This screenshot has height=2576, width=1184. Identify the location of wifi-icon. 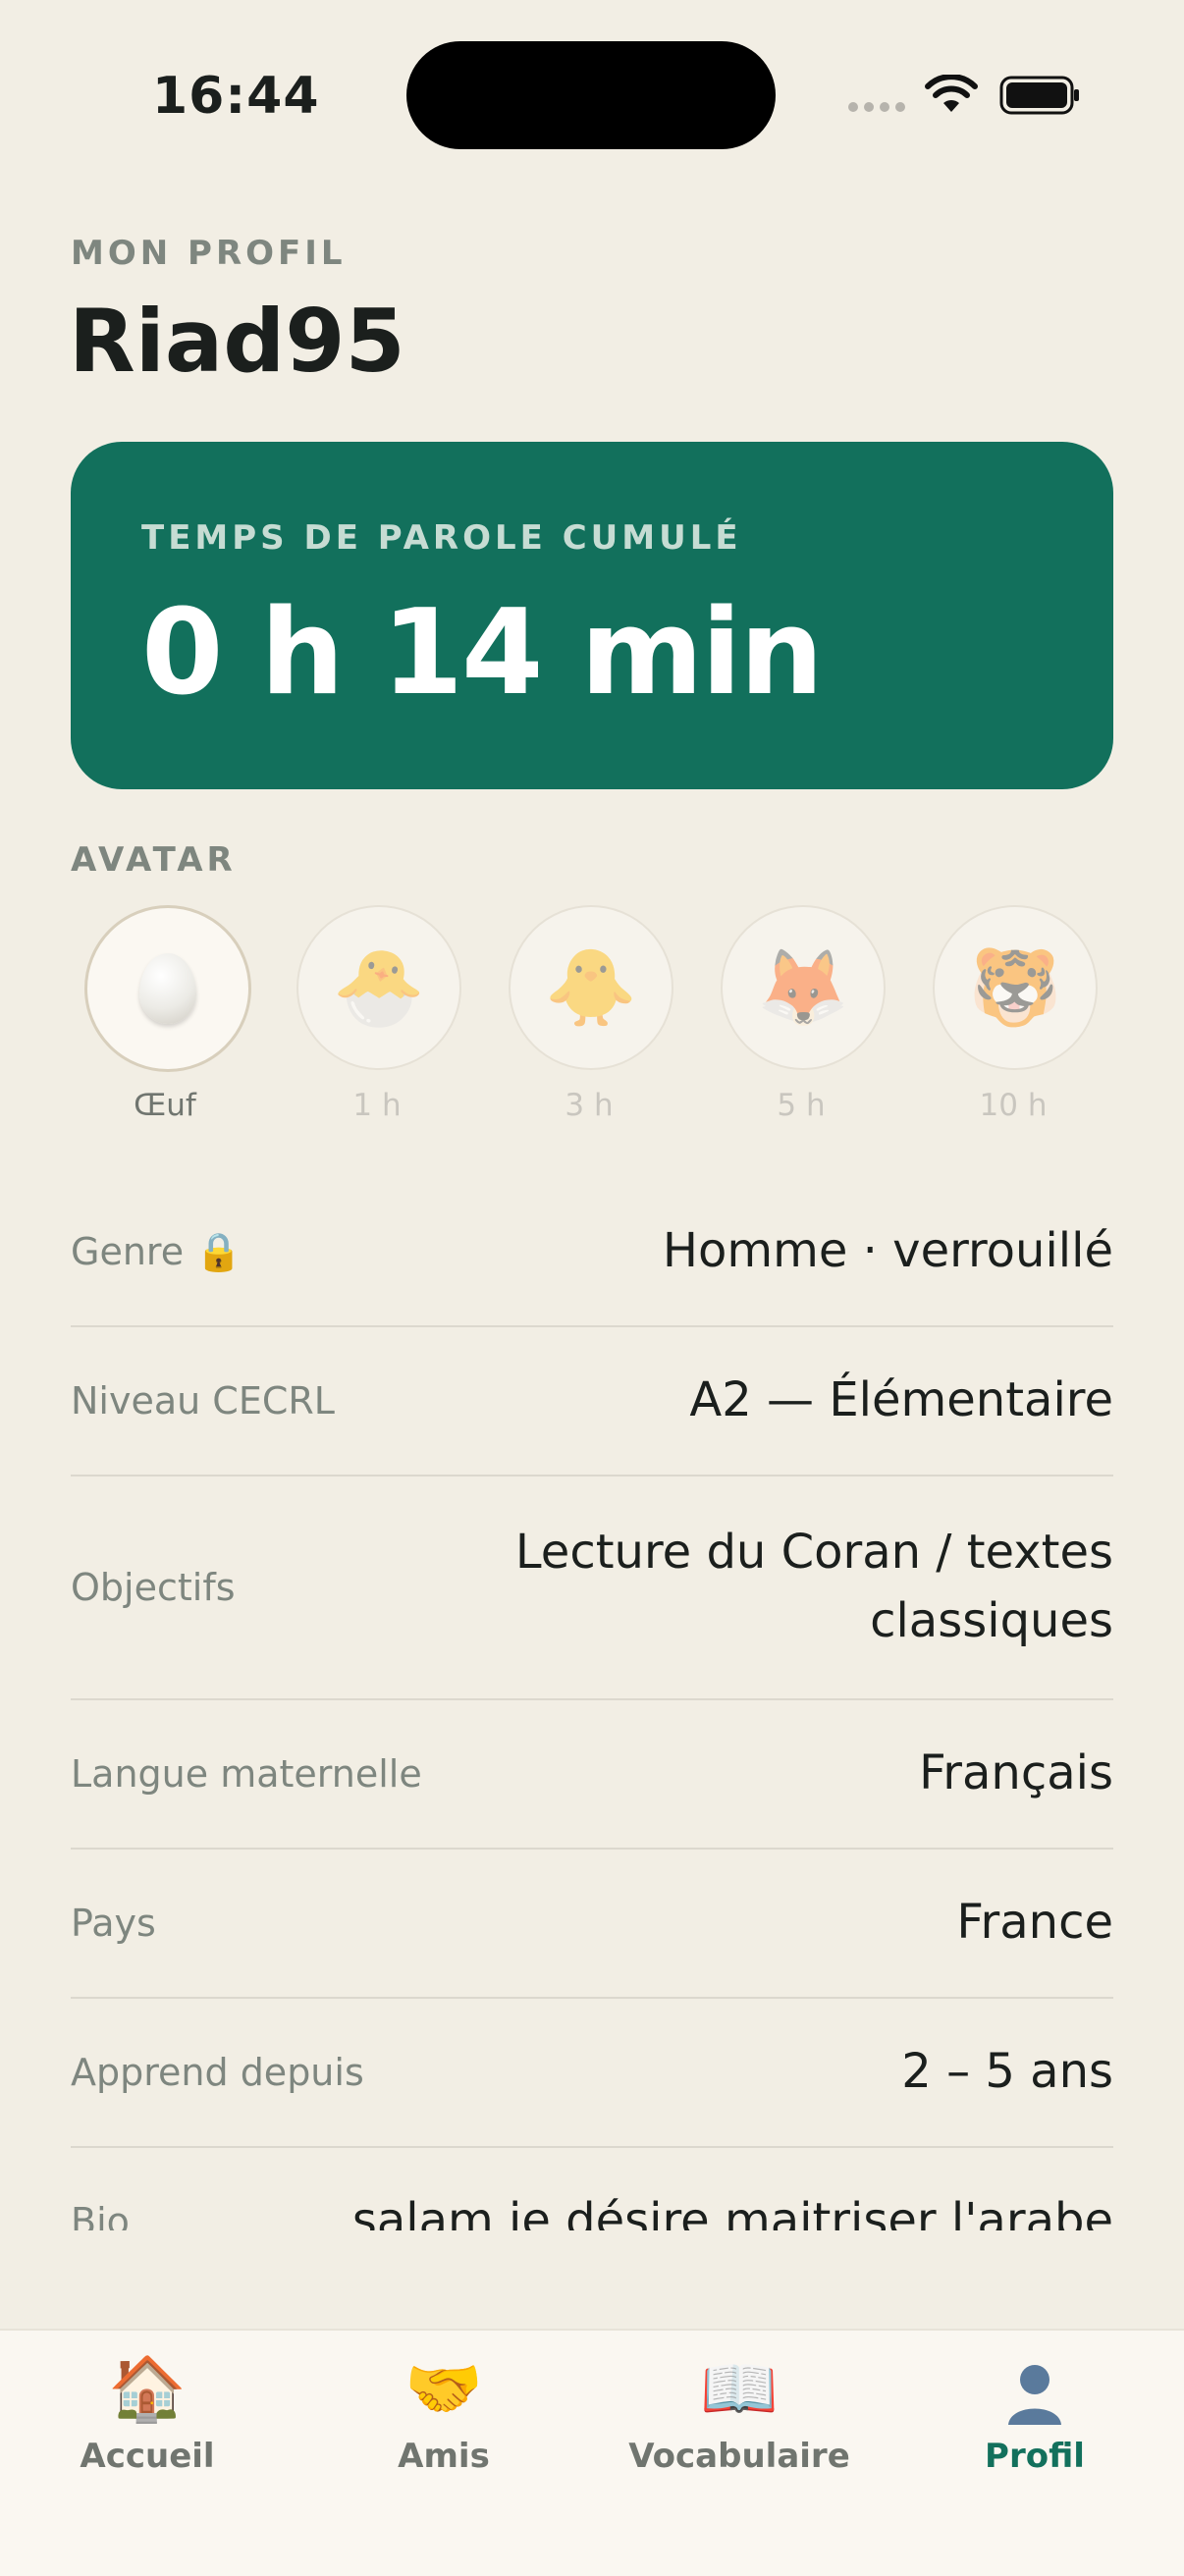
(952, 93).